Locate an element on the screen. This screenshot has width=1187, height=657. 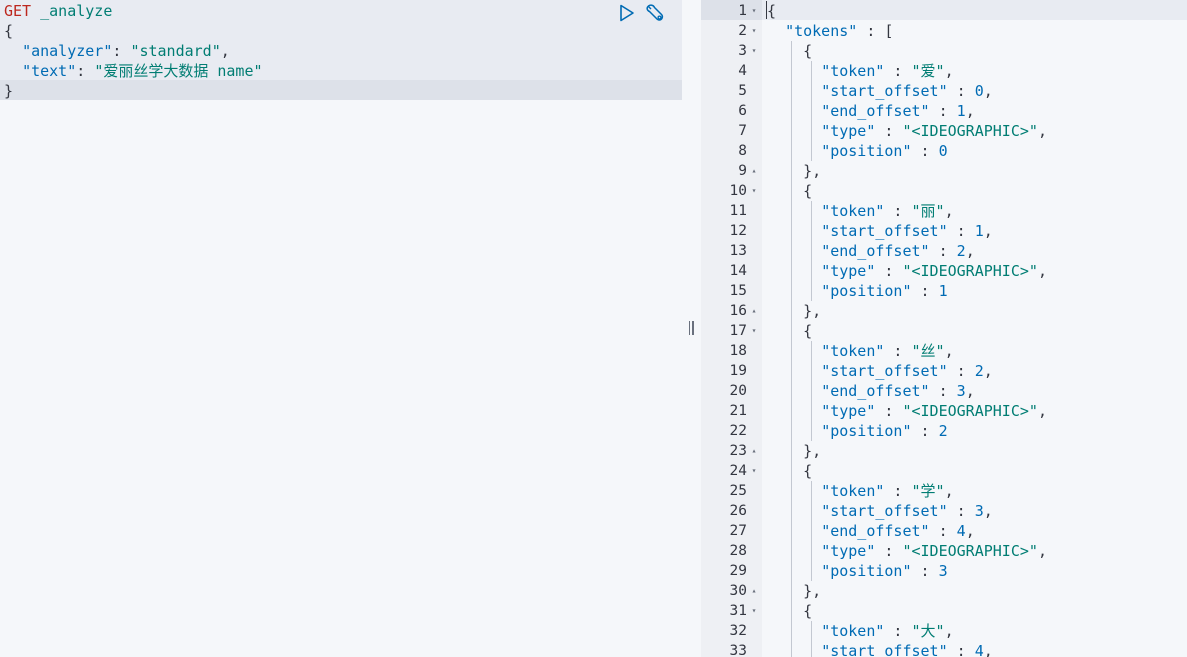
line-number: 32 is located at coordinates (738, 631).